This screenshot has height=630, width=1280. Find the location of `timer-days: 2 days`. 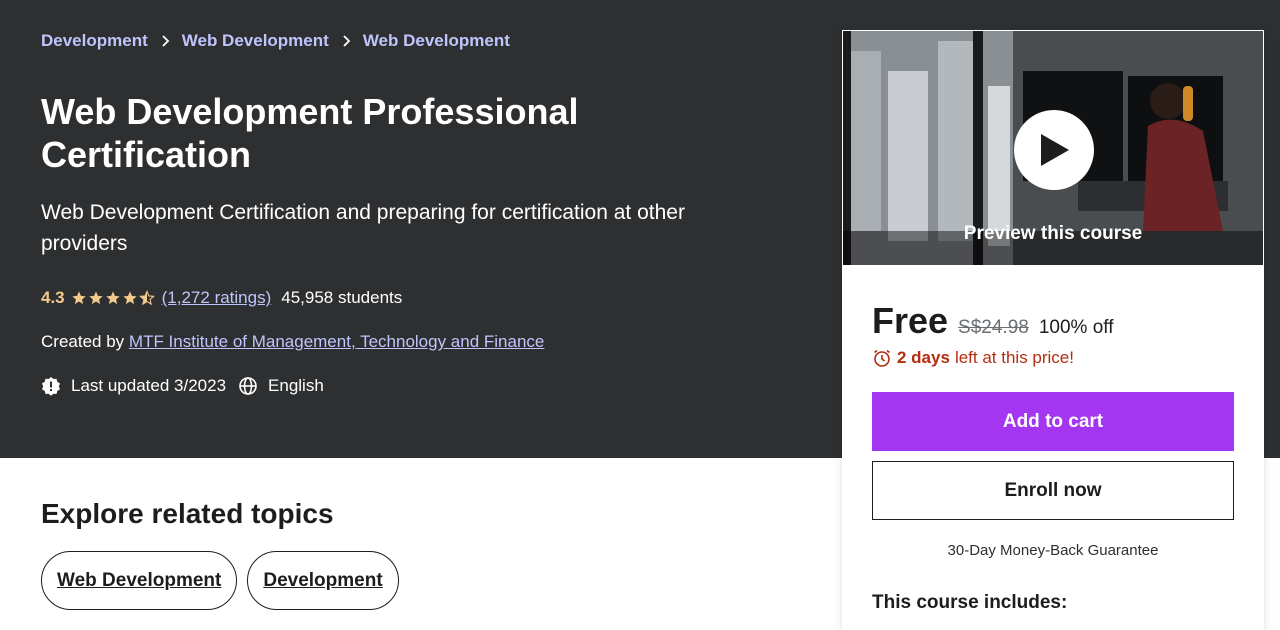

timer-days: 2 days is located at coordinates (923, 357).